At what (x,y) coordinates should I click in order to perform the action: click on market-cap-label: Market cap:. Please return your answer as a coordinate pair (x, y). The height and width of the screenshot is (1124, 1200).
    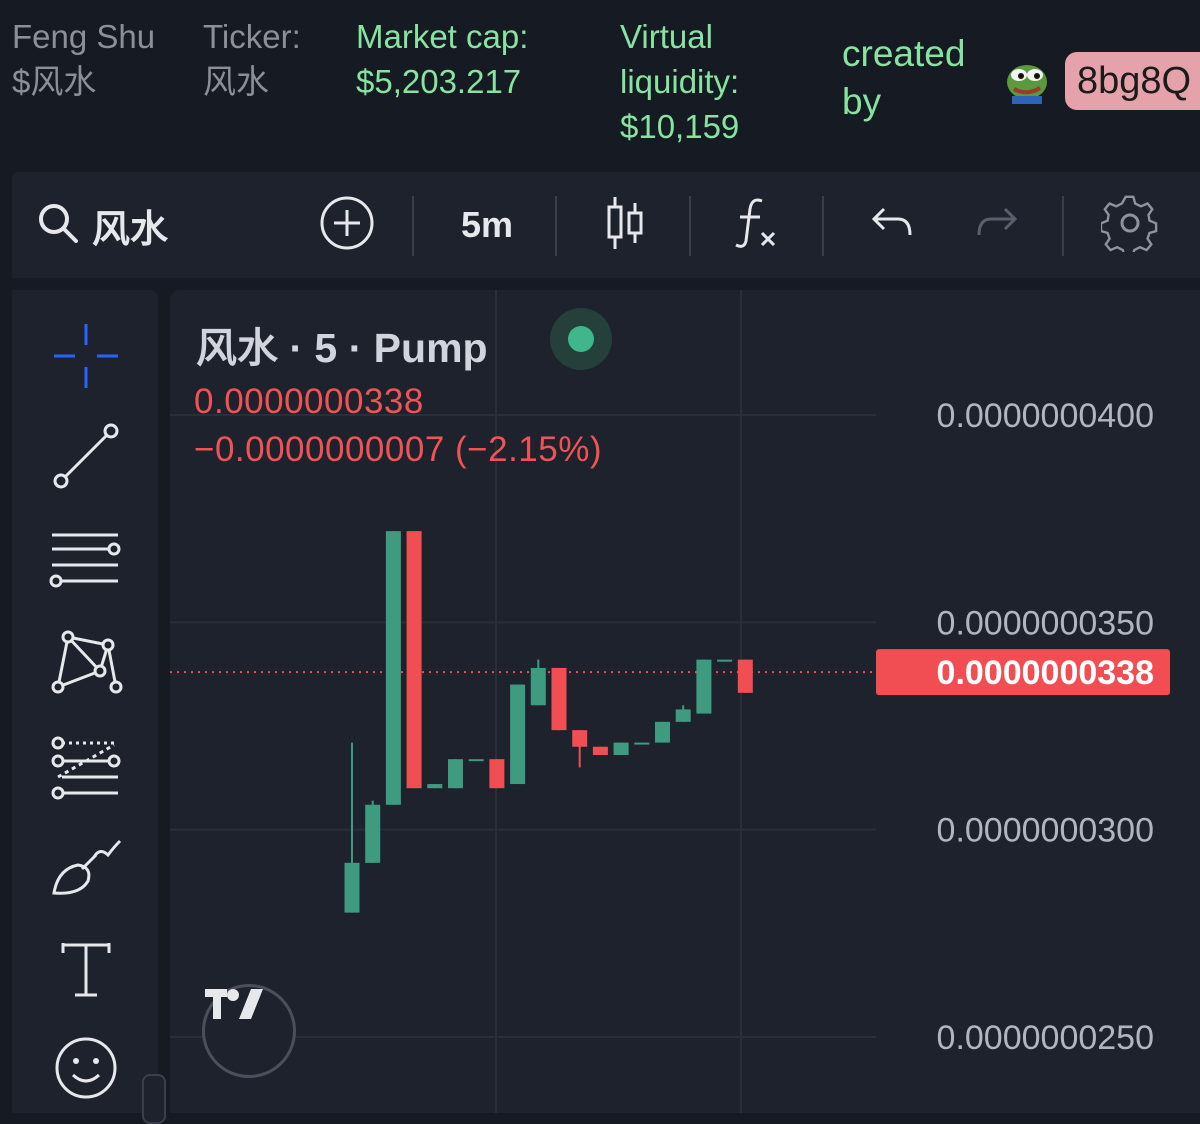
    Looking at the image, I should click on (442, 36).